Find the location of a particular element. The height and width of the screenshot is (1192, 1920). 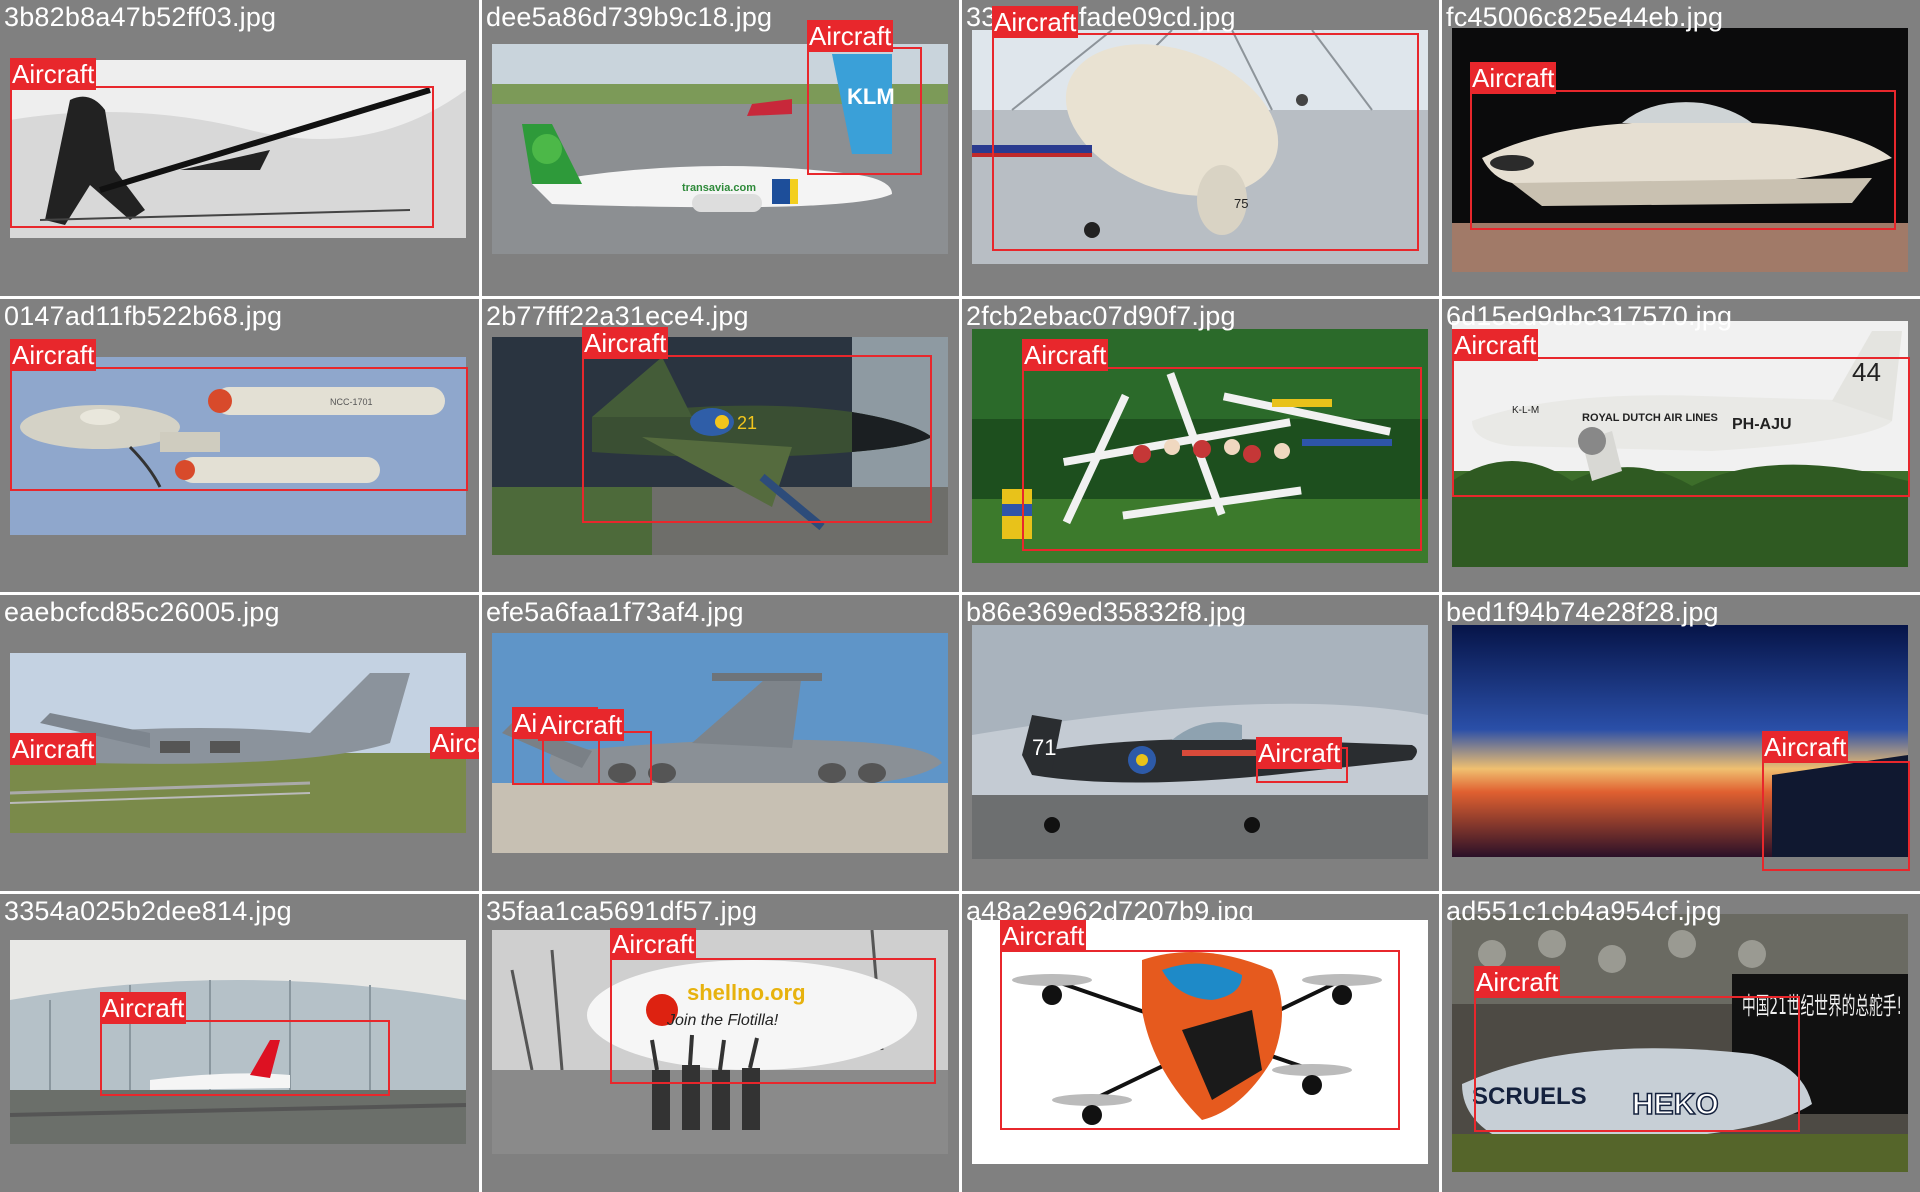

tile-4: fc45006c825e44eb.jpg Aircraft is located at coordinates (1681, 148).